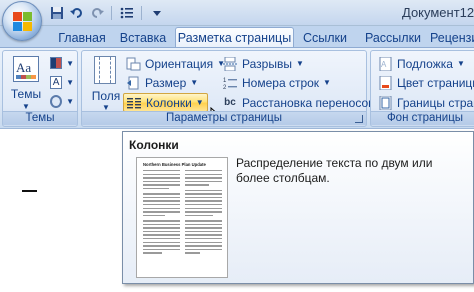  What do you see at coordinates (82, 38) in the screenshot?
I see `tab-home: Главная` at bounding box center [82, 38].